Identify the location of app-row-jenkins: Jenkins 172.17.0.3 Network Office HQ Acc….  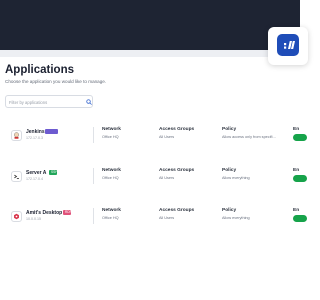
(153, 138).